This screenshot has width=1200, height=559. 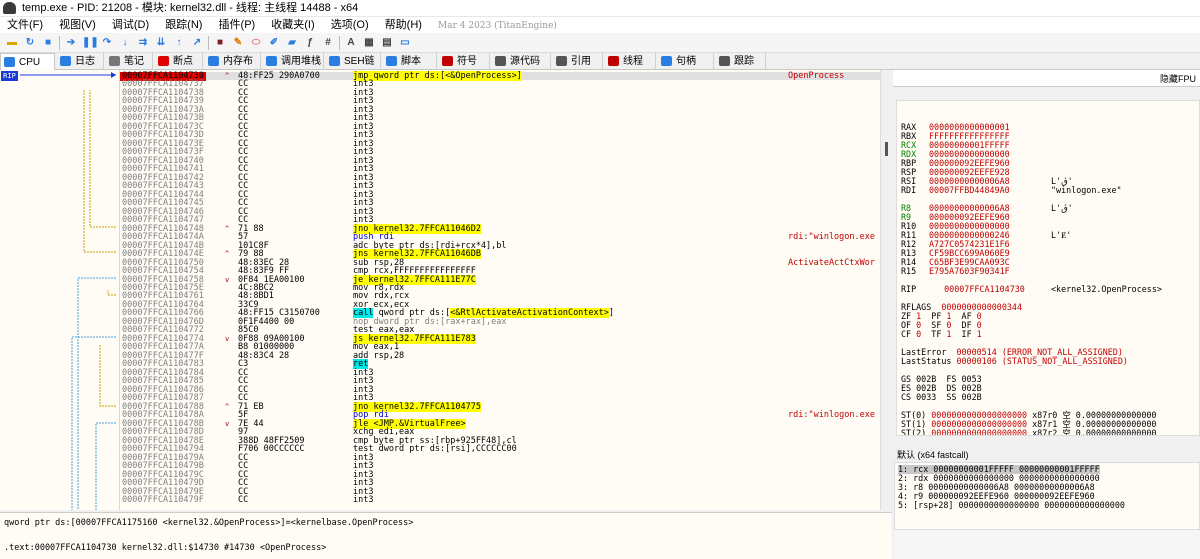 I want to click on disasm-row: 00007FFCA110479C CC int3, so click(x=500, y=475).